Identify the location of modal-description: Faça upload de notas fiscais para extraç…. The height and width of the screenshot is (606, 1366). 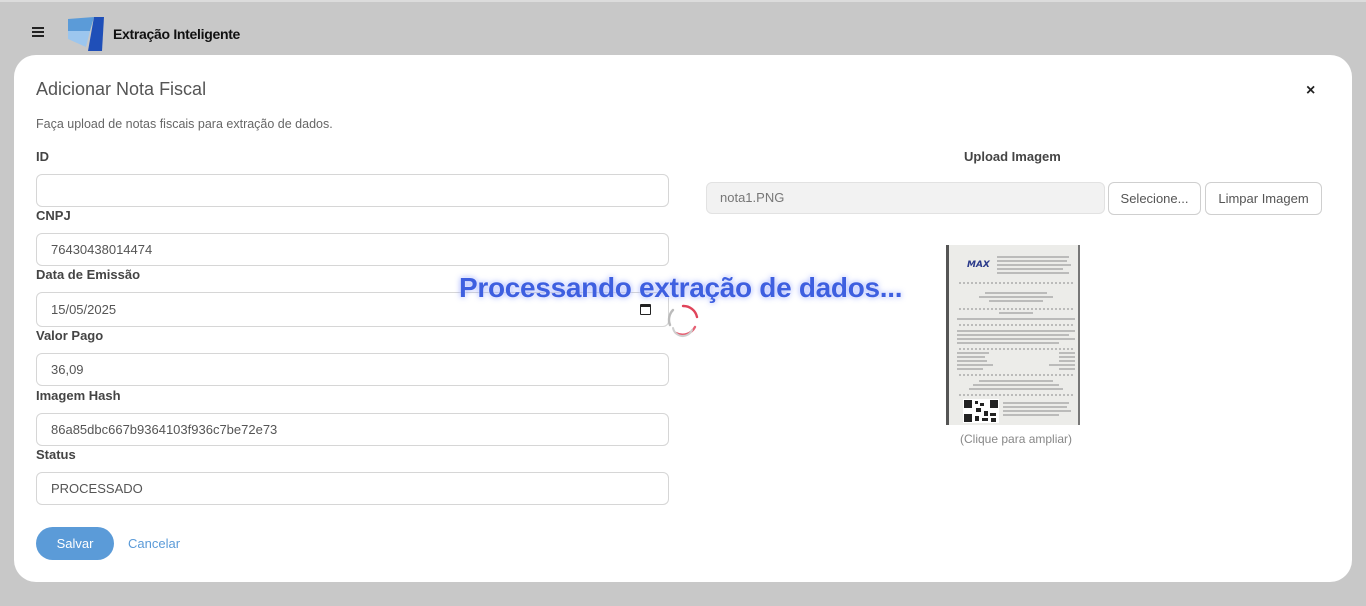
(184, 124).